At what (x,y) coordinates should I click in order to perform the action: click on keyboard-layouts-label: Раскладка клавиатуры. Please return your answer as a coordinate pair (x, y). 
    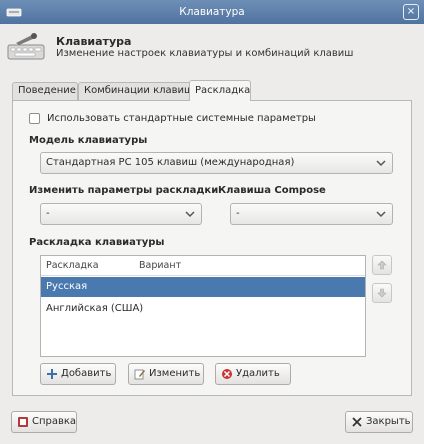
    Looking at the image, I should click on (97, 242).